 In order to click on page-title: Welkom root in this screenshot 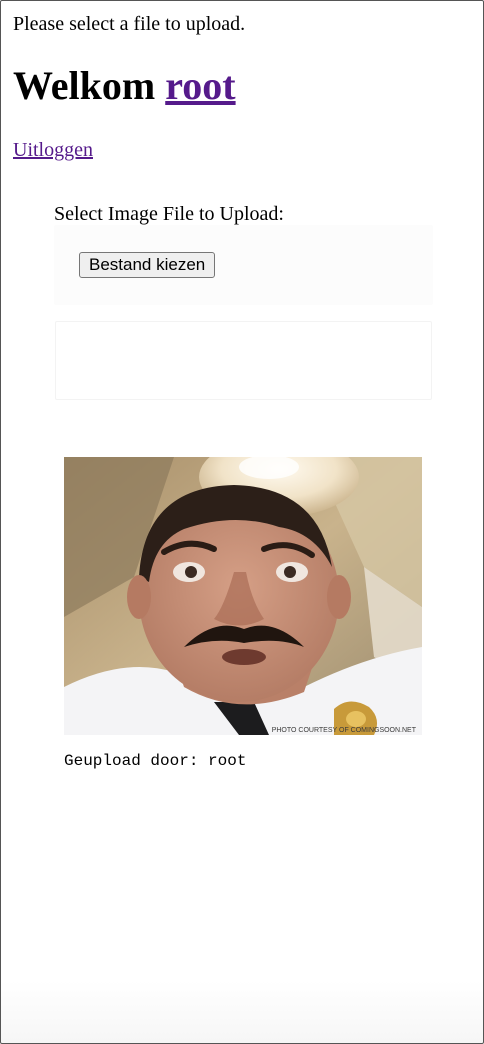, I will do `click(124, 86)`.